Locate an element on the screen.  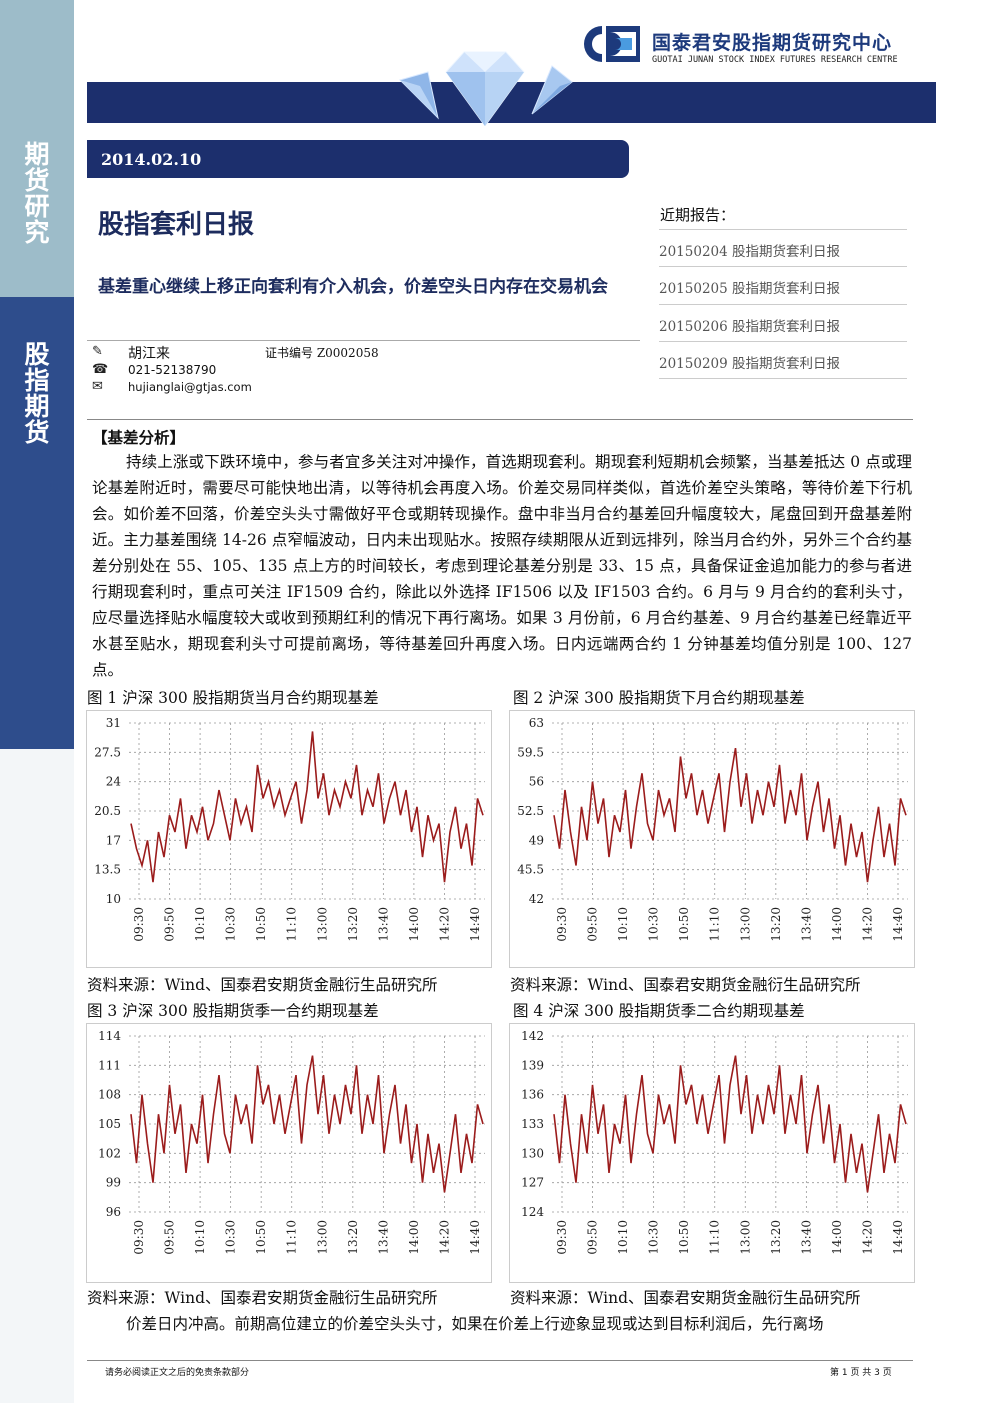
report-subtitle: 基差重心继续上移正向套利有介入机会，价差空头日内存在交易机会 is located at coordinates (353, 287).